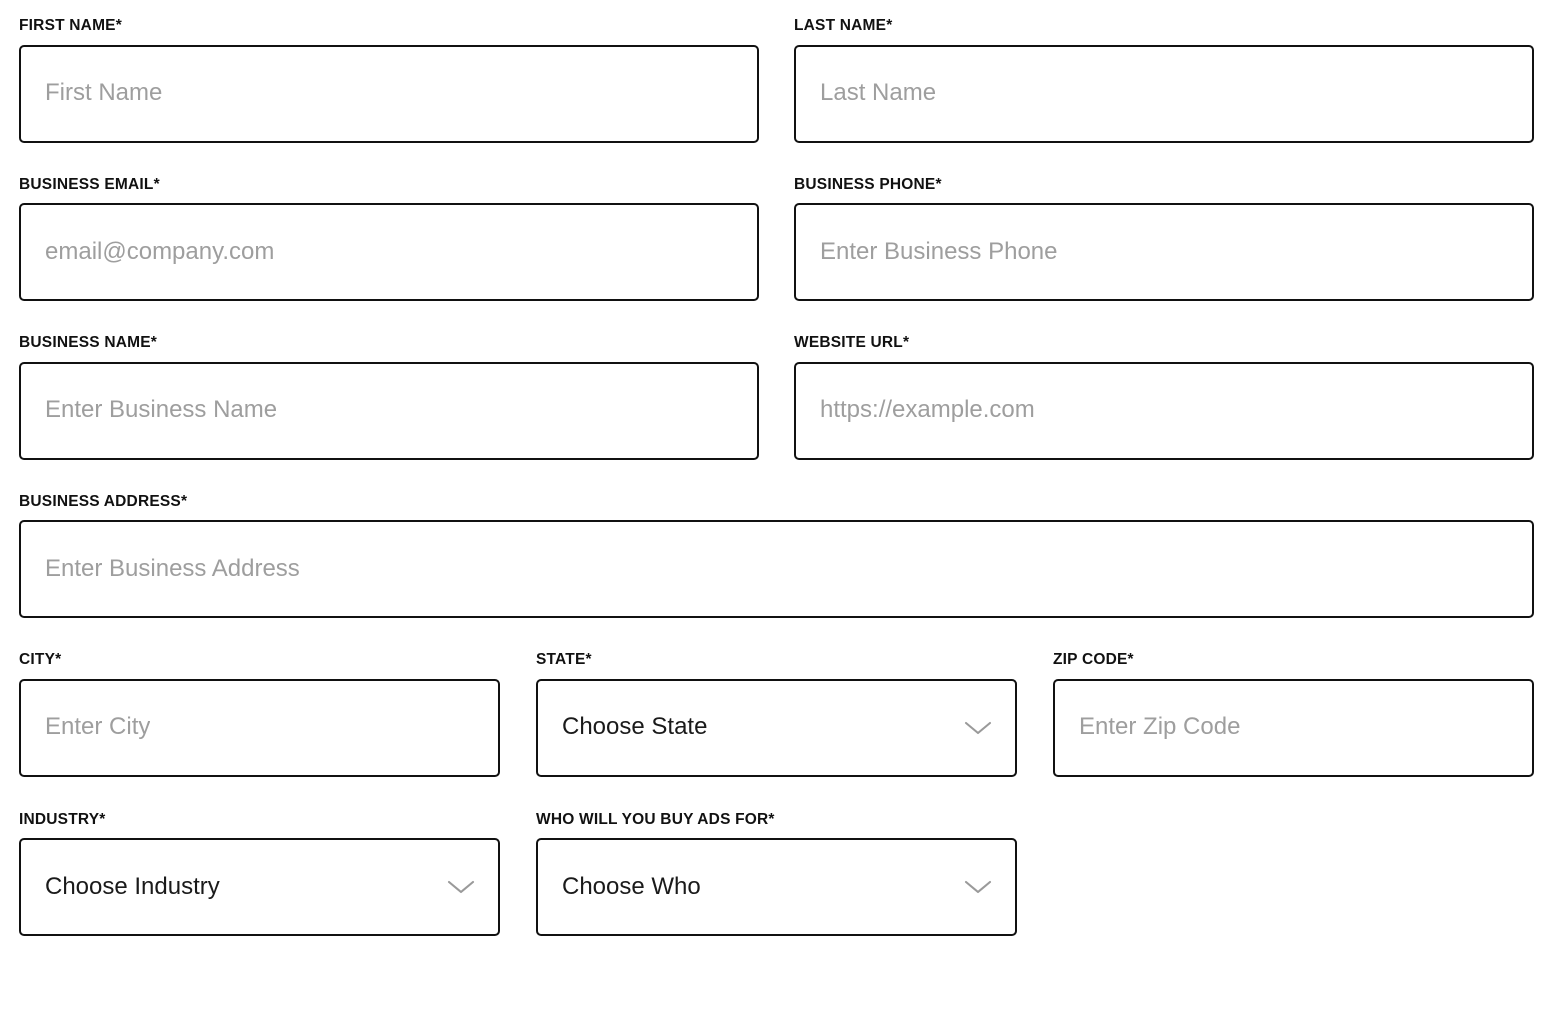 This screenshot has width=1564, height=1014. What do you see at coordinates (776, 887) in the screenshot?
I see `who-will-you-buy-ads-for-select: Choose Who` at bounding box center [776, 887].